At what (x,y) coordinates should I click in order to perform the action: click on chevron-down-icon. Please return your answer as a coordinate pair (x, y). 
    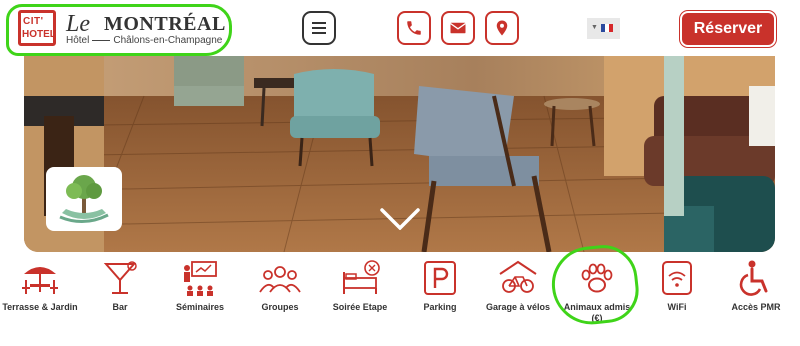
    Looking at the image, I should click on (400, 219).